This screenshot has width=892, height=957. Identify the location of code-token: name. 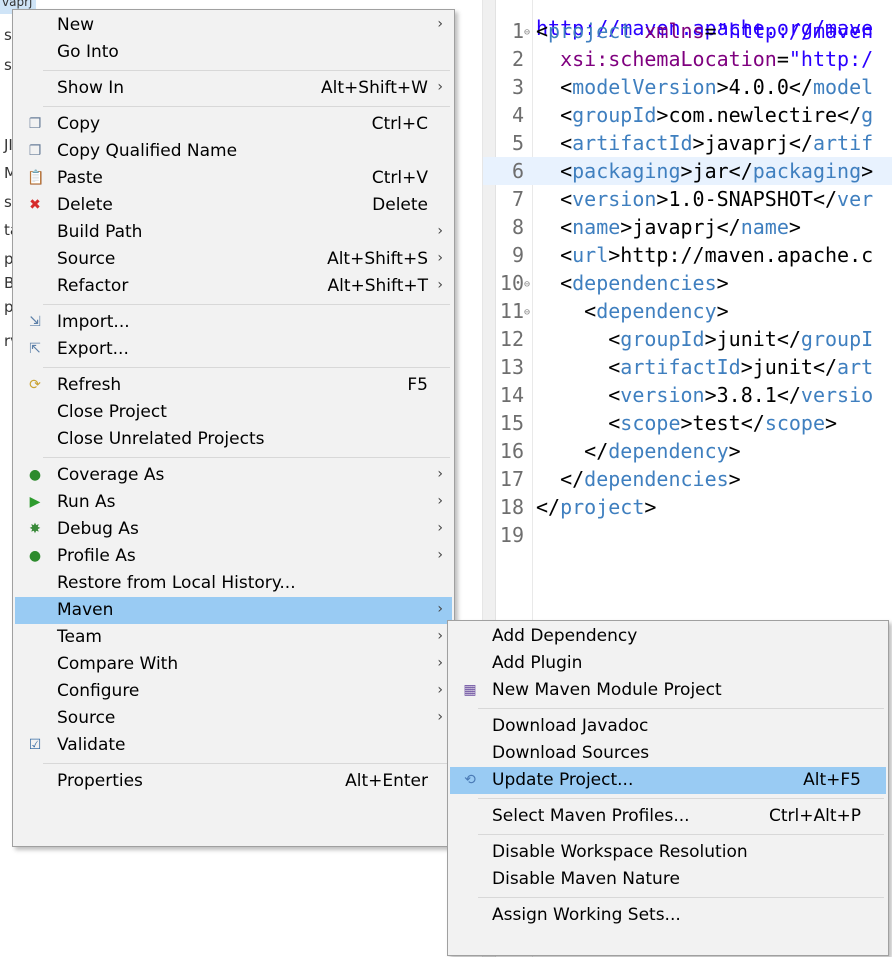
(764, 227).